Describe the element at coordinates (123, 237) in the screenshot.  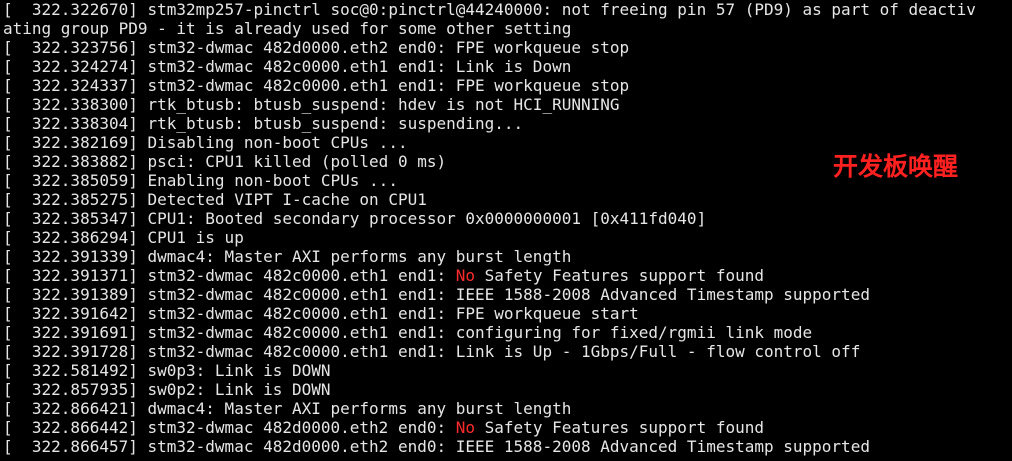
I see `line-text: [ 322.386294] CPU1 is up` at that location.